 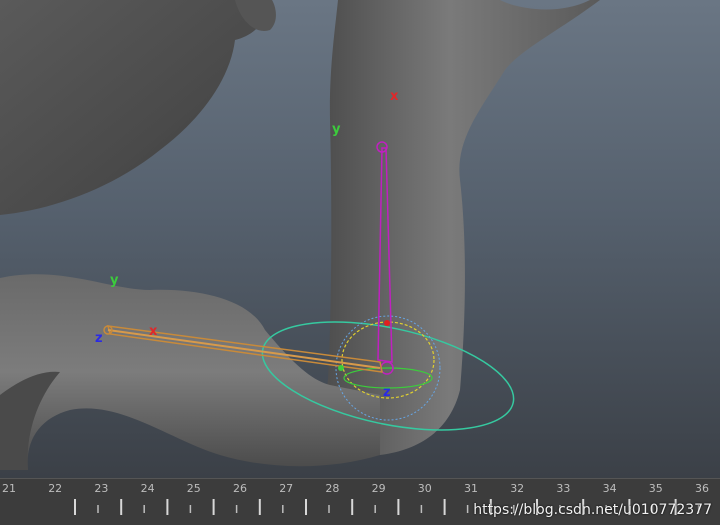 What do you see at coordinates (101, 488) in the screenshot?
I see `frame-number: 23` at bounding box center [101, 488].